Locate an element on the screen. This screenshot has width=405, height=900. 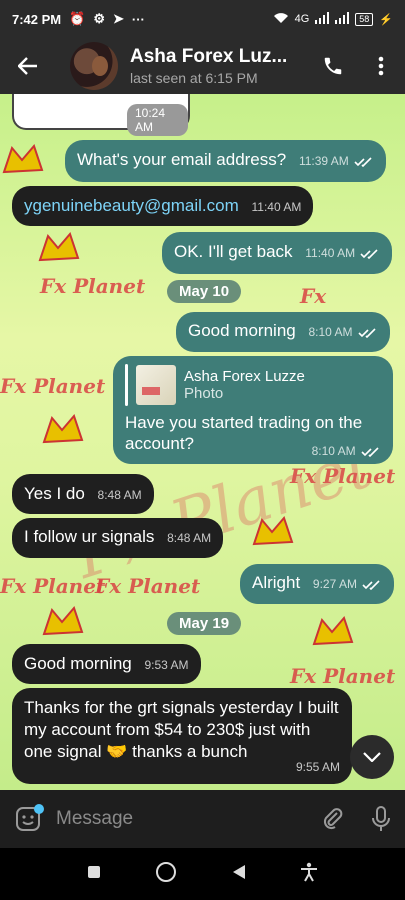
reply-preview: Asha Forex Lu​zze Photo is located at coordinates (253, 385).